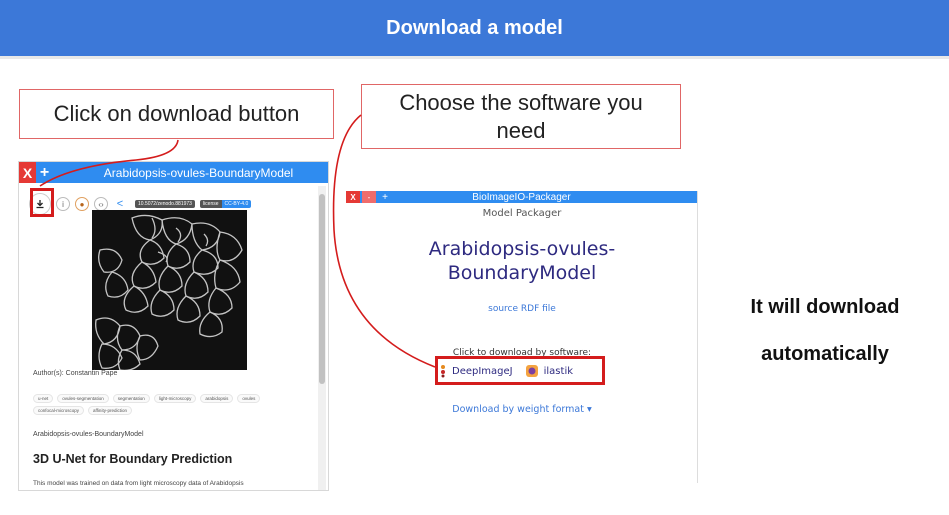  I want to click on banner-title: Download a model, so click(474, 27).